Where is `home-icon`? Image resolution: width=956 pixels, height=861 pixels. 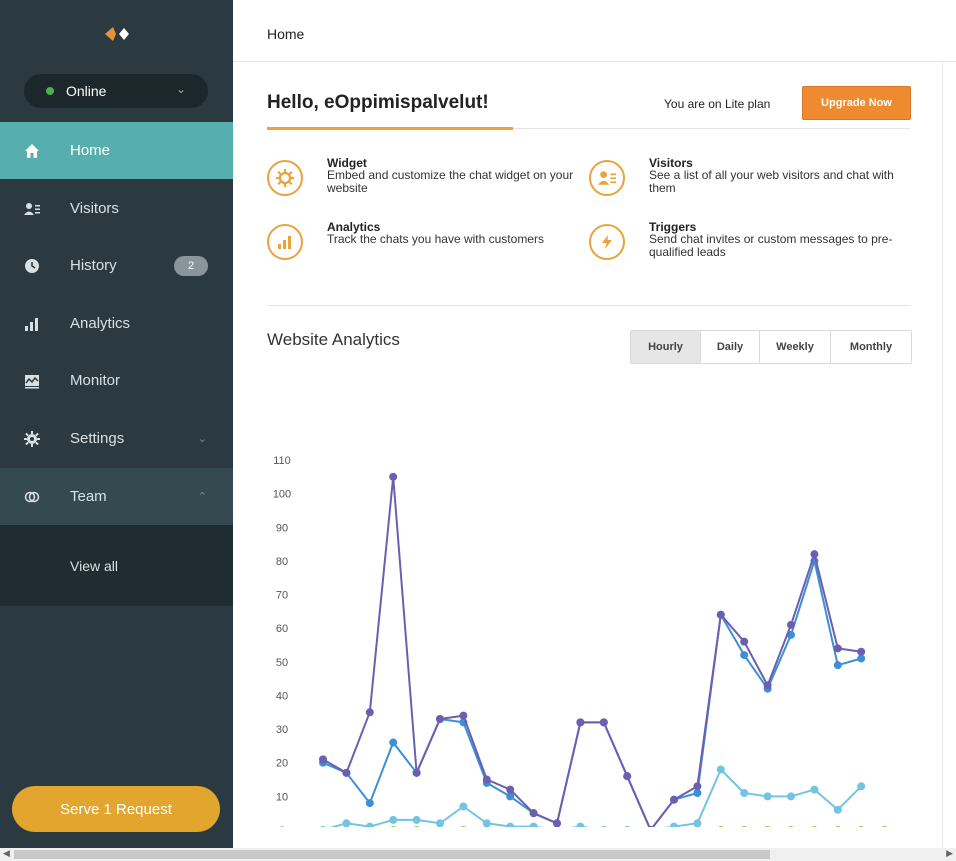
home-icon is located at coordinates (32, 151).